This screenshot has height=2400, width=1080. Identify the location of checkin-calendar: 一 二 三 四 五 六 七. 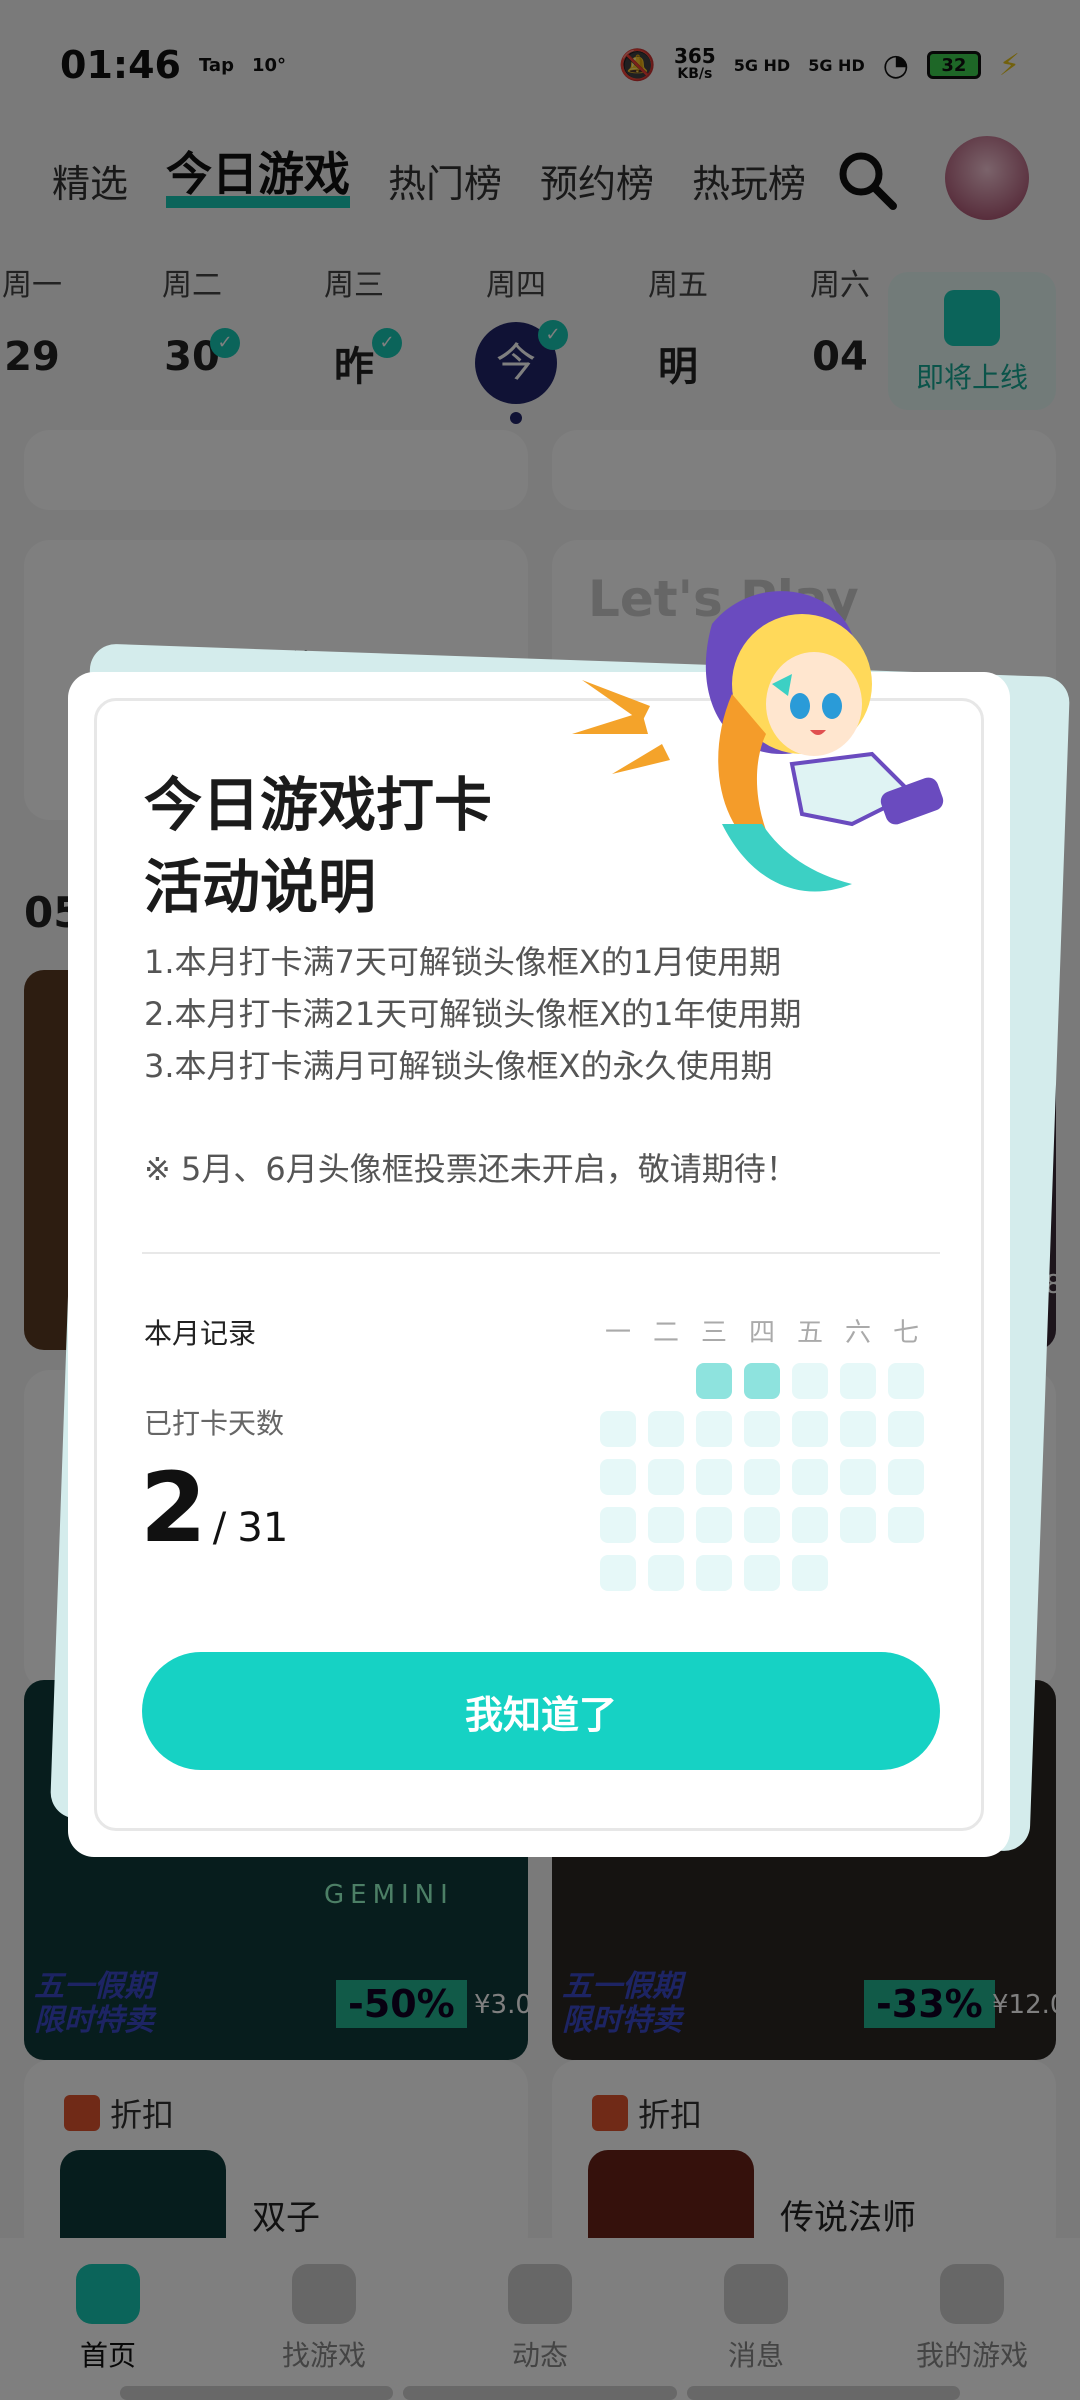
(762, 1451).